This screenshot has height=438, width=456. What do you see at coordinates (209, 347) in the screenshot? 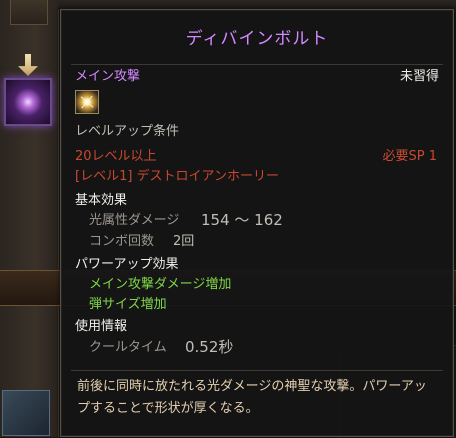
I see `cooldown-value: 0.52秒` at bounding box center [209, 347].